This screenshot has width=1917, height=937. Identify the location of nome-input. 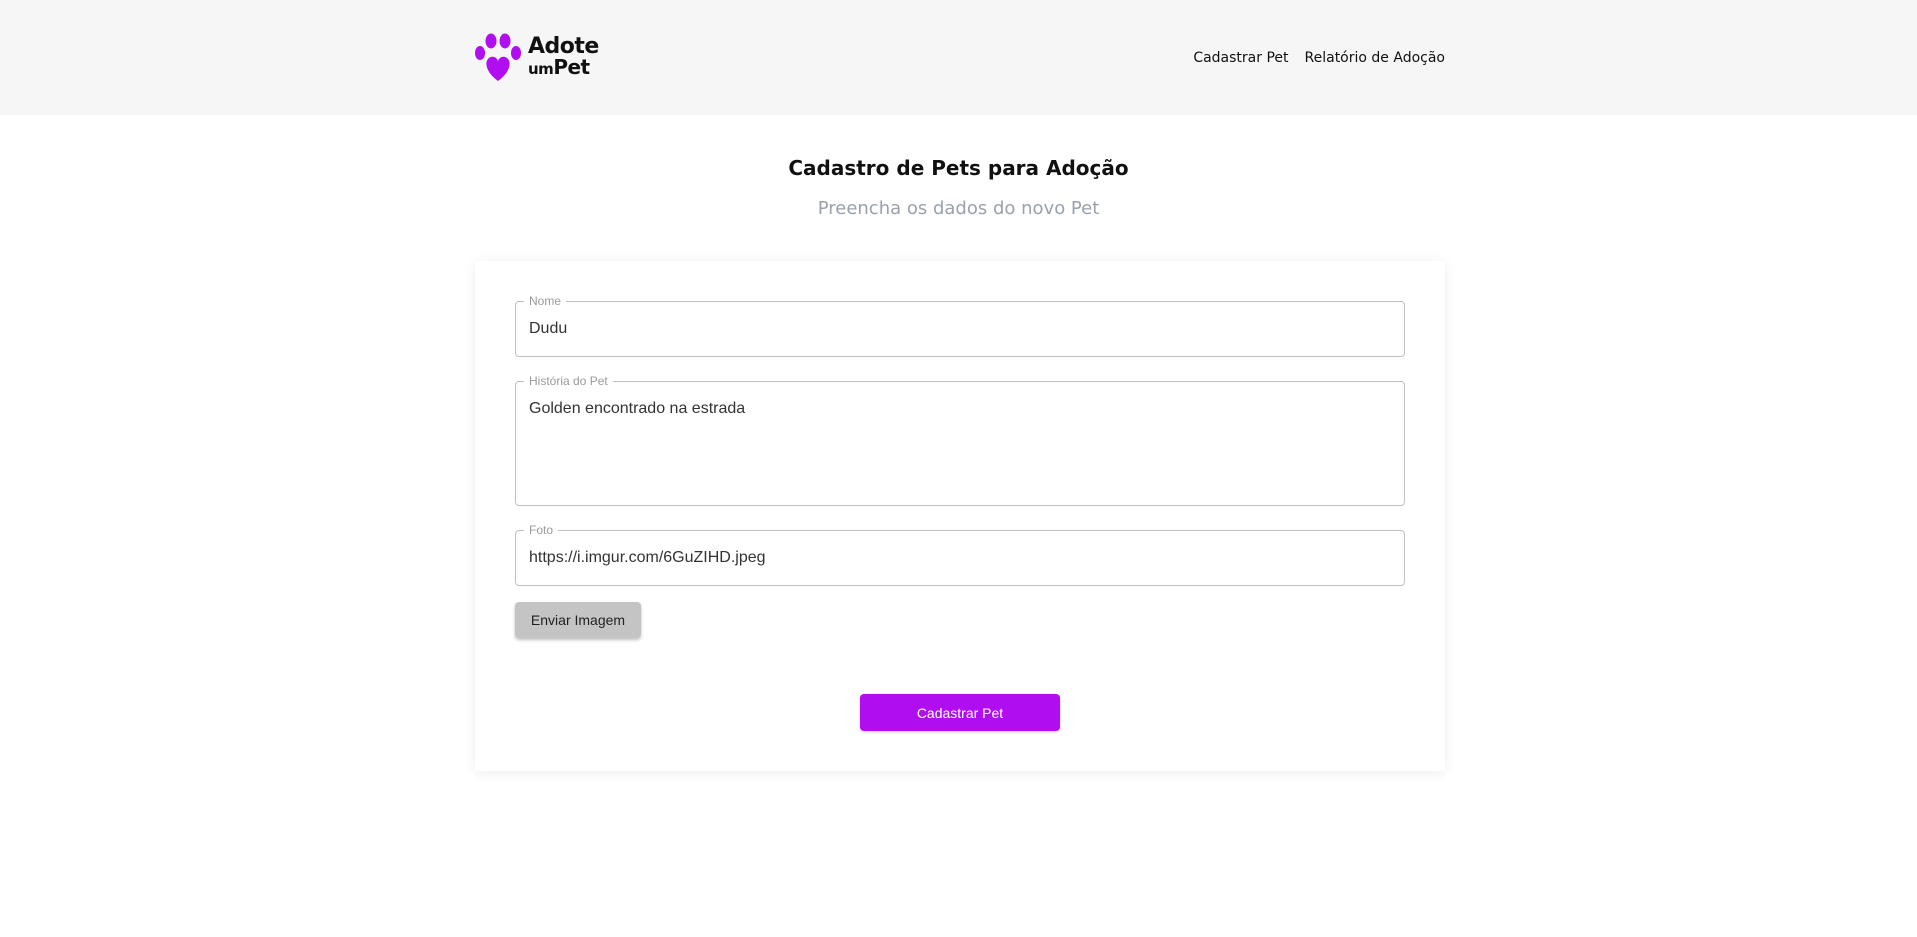
(960, 329).